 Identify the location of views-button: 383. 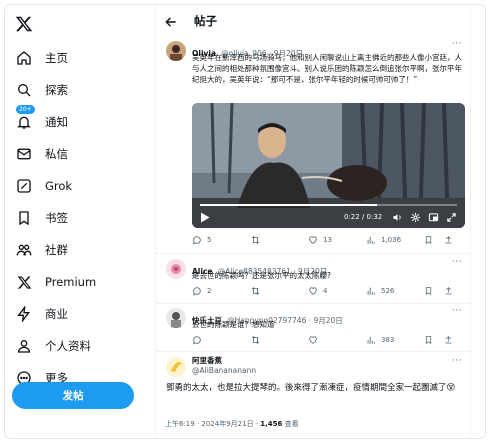
(395, 340).